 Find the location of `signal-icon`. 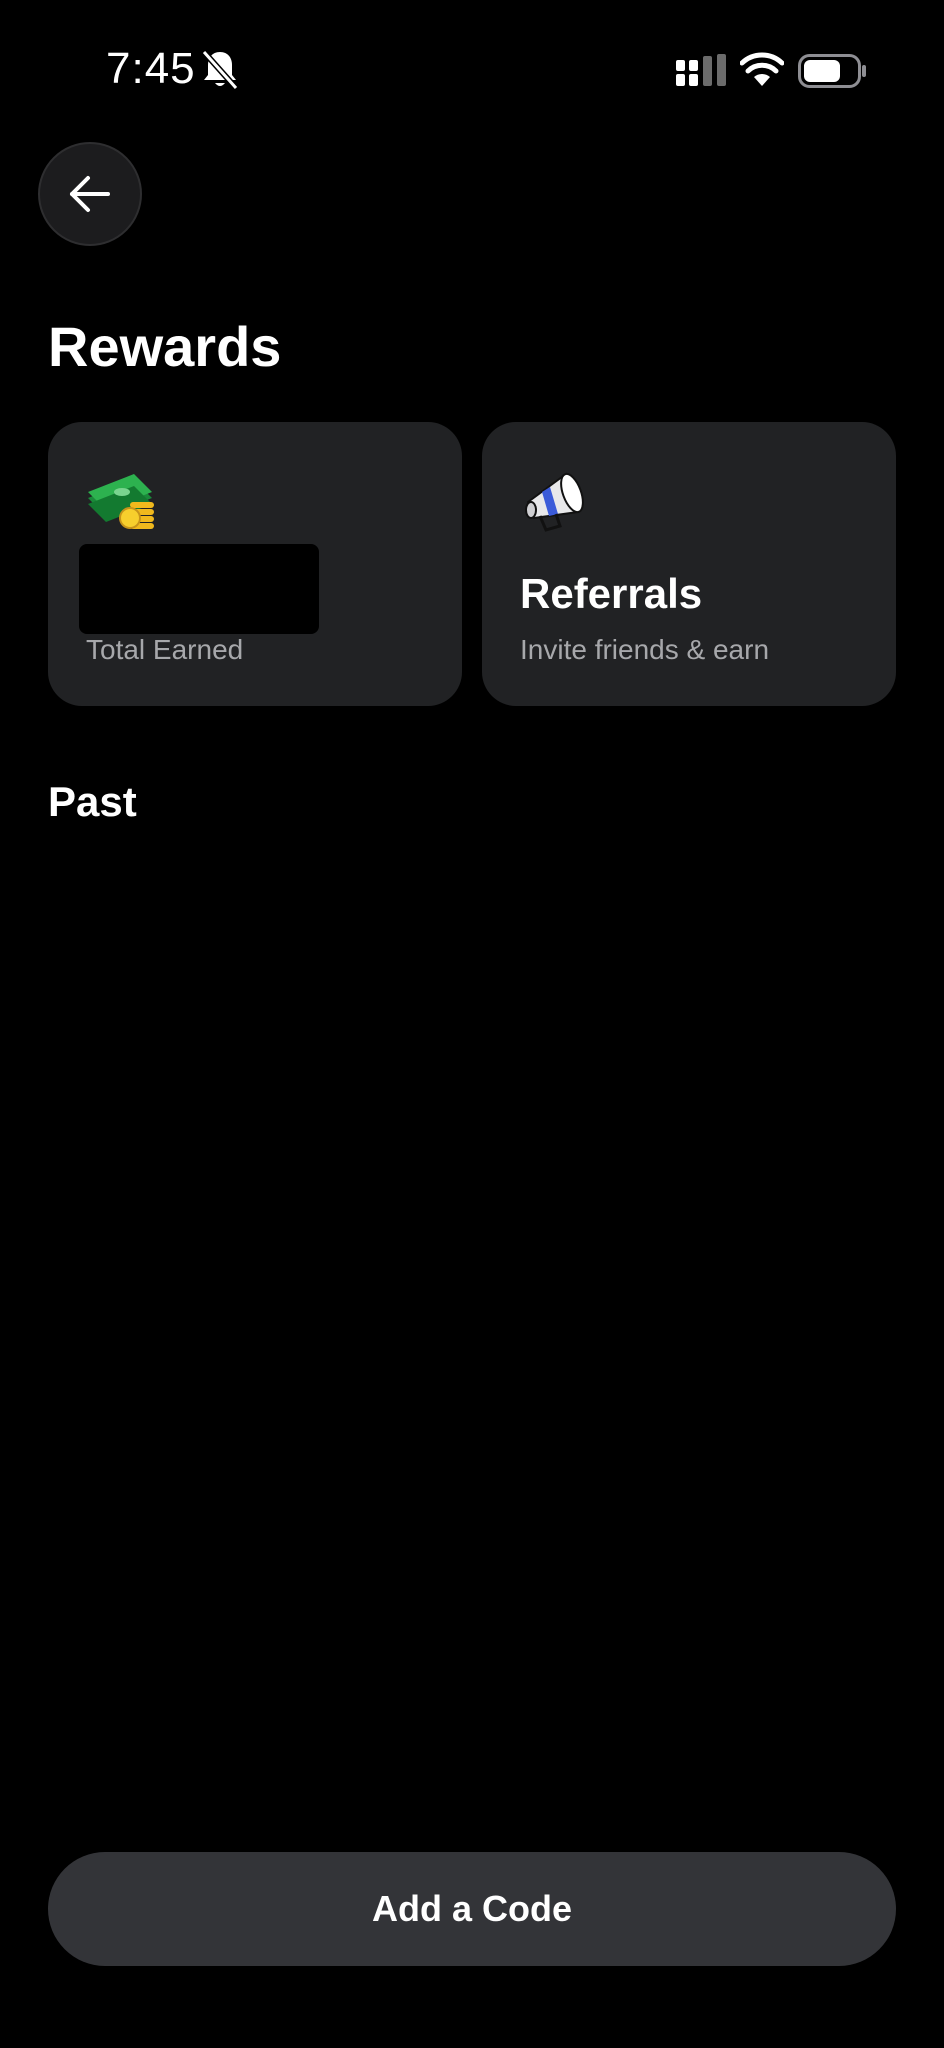

signal-icon is located at coordinates (701, 70).